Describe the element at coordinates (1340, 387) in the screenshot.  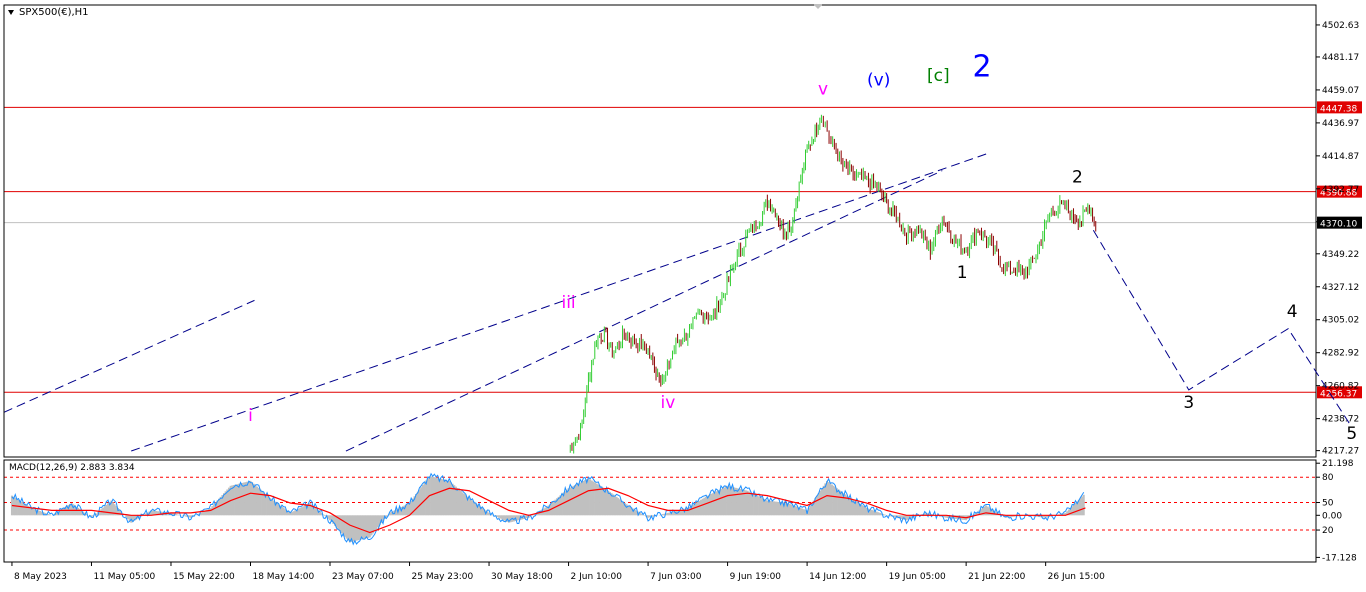
I see `price-tick-label: 4260.82` at that location.